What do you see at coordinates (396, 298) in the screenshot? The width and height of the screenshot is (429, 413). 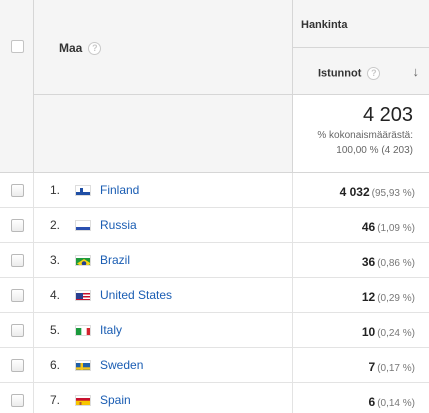 I see `sessions-percent: (0,29 %)` at bounding box center [396, 298].